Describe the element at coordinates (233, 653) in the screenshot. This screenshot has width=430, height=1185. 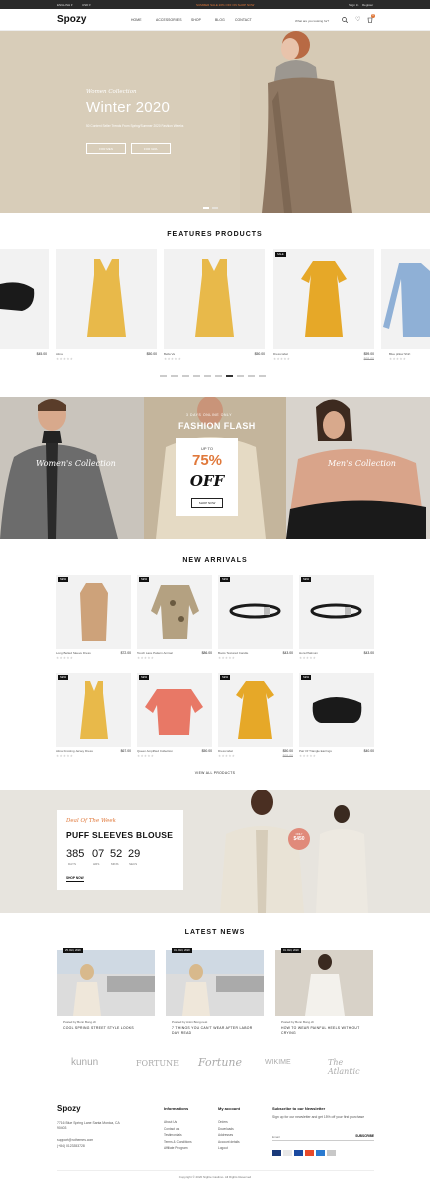
I see `product-name: Boots Textured Candle` at that location.